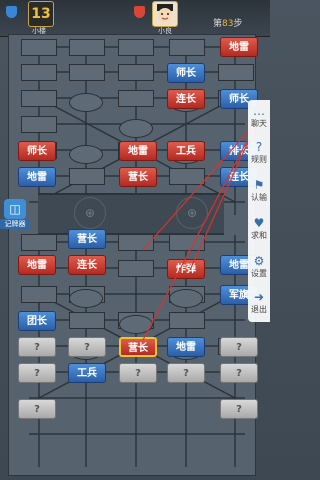  What do you see at coordinates (259, 147) in the screenshot?
I see `rules-icon: ?` at bounding box center [259, 147].